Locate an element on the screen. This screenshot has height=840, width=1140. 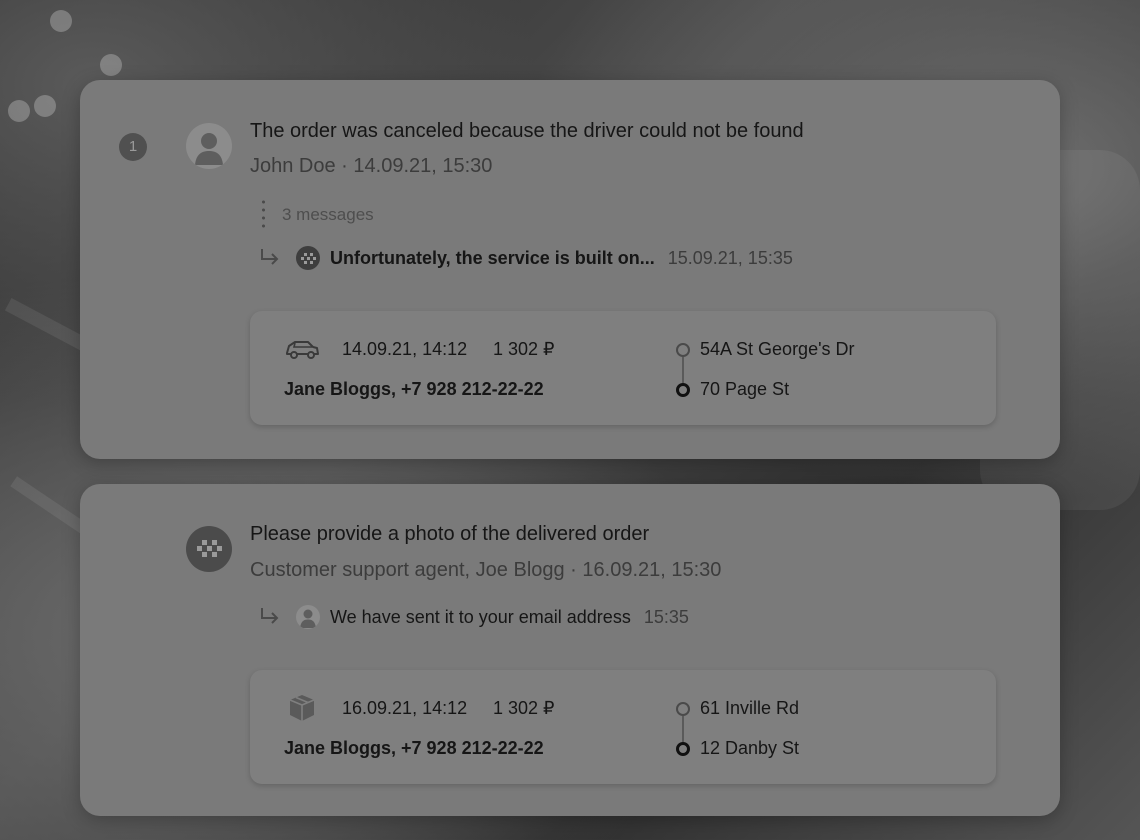
support-avatar is located at coordinates (209, 549).